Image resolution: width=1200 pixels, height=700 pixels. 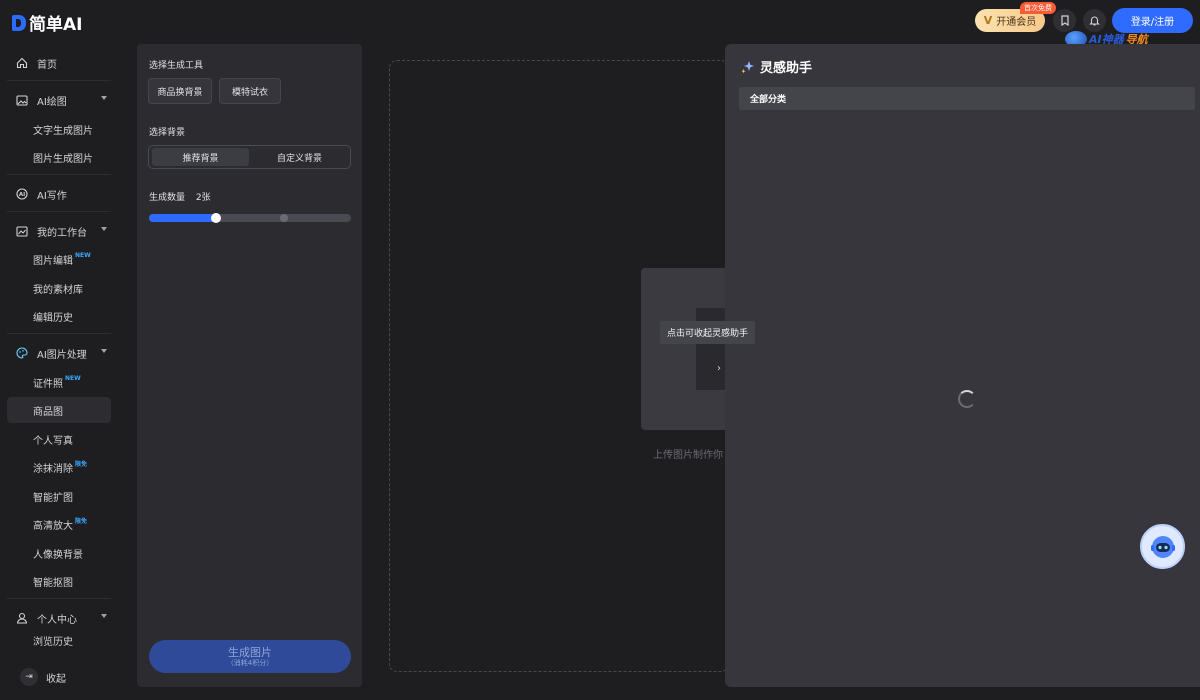 What do you see at coordinates (167, 133) in the screenshot?
I see `bg-section-title: 选择背景` at bounding box center [167, 133].